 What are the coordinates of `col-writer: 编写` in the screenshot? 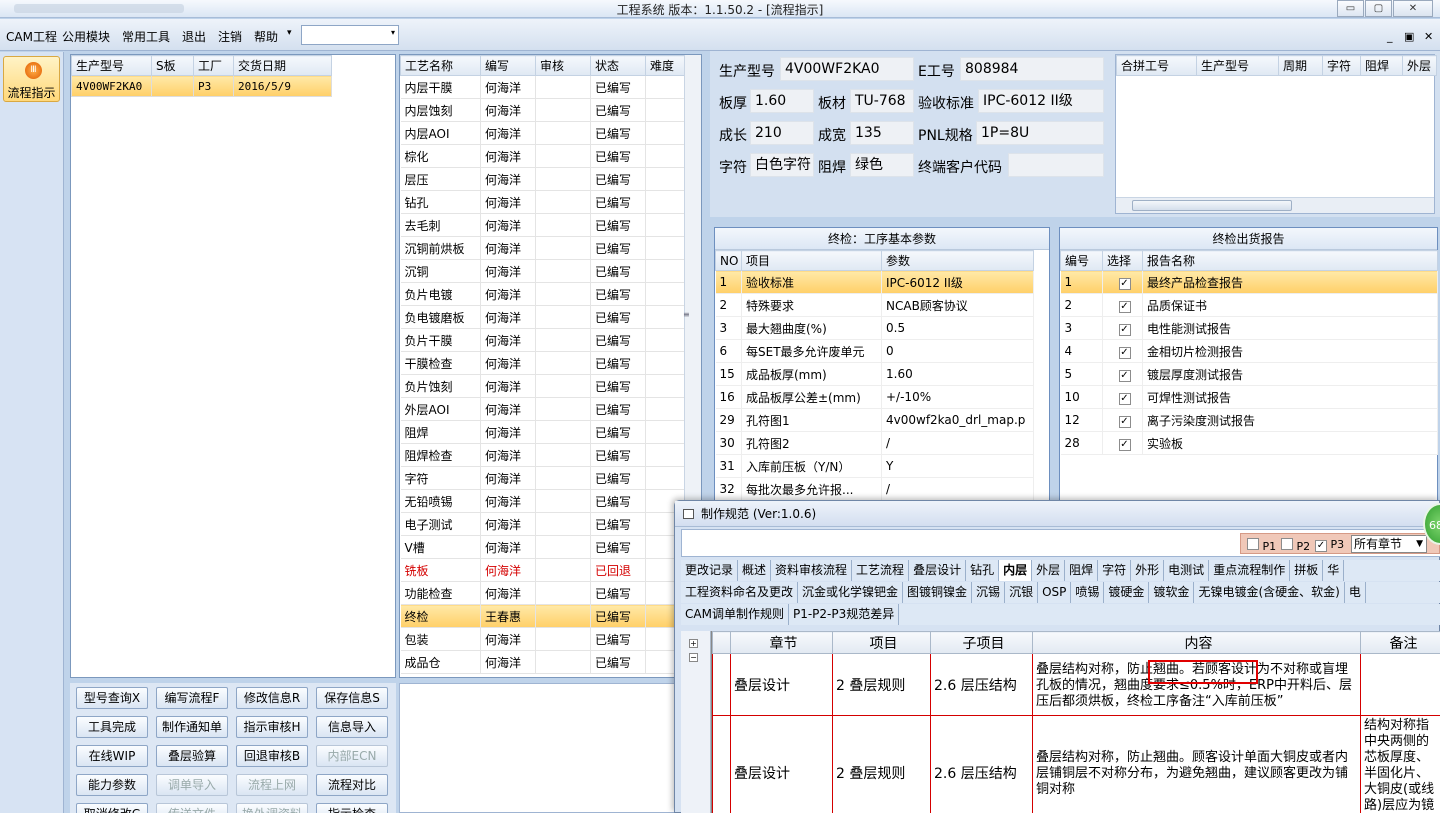 It's located at (508, 65).